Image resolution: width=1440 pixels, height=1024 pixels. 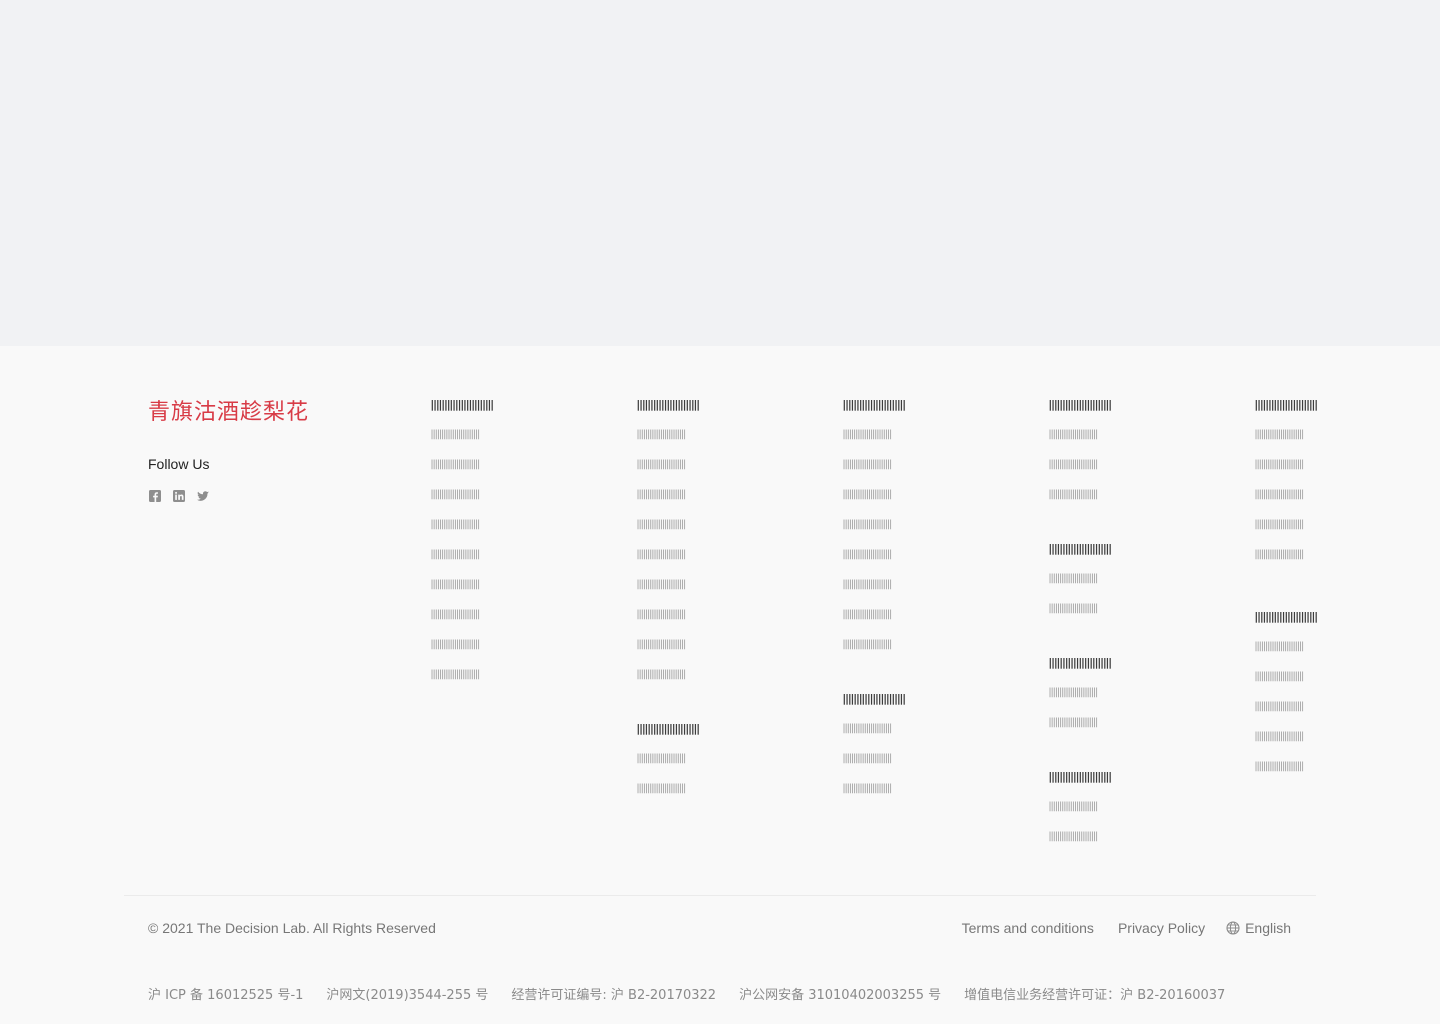 I want to click on public-security-record-text: 沪公网安备 31010402003255 号, so click(x=840, y=995).